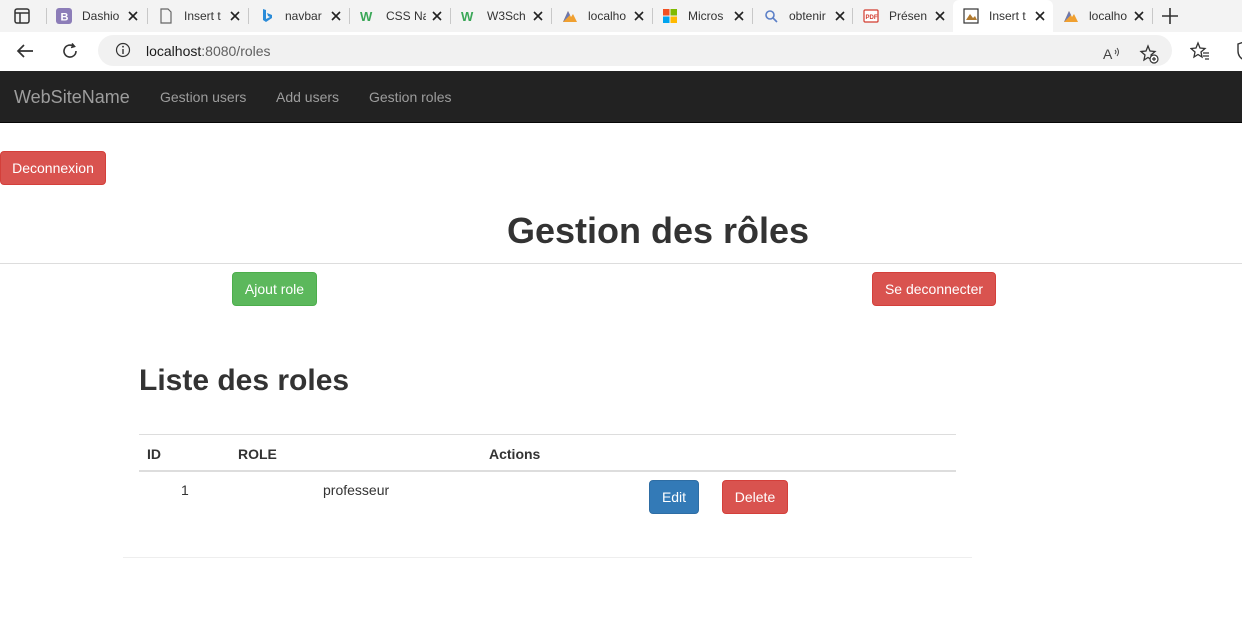 The height and width of the screenshot is (640, 1242). What do you see at coordinates (166, 16) in the screenshot?
I see `page-icon` at bounding box center [166, 16].